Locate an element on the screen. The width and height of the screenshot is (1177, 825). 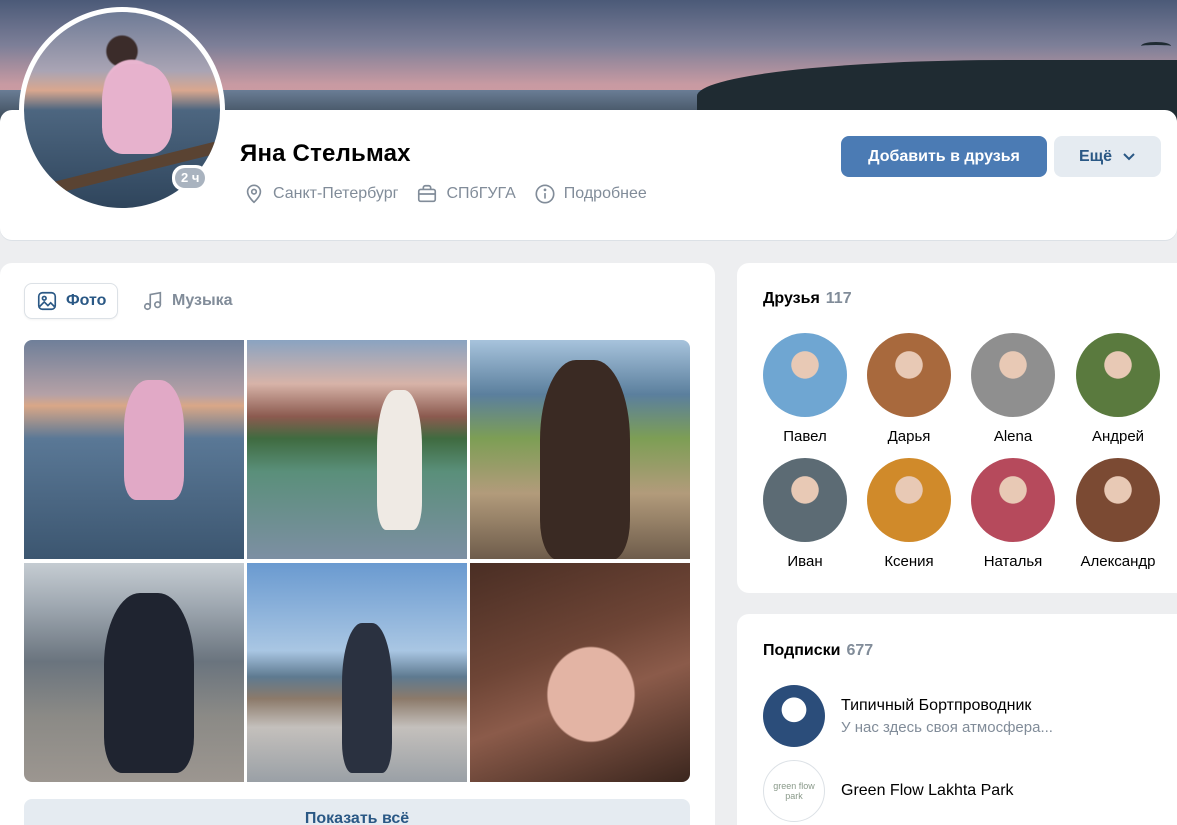
subscriptions-header: Подписки 677 is located at coordinates (818, 651).